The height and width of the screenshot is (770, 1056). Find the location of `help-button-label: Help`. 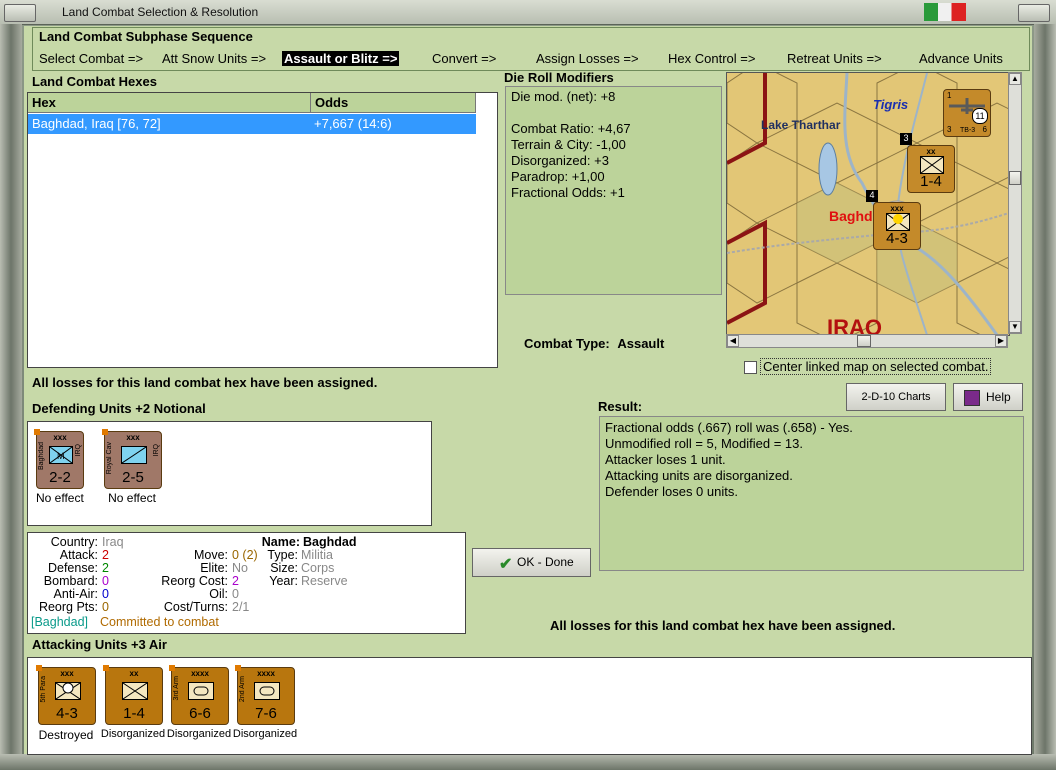

help-button-label: Help is located at coordinates (998, 397).